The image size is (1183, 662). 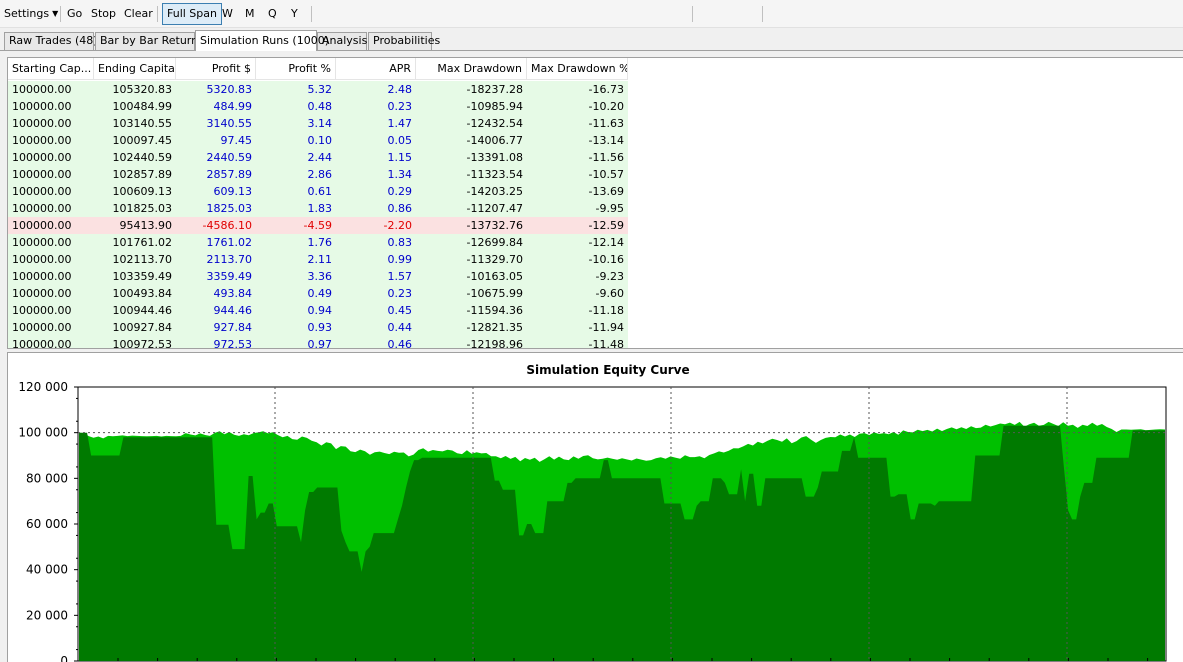 What do you see at coordinates (103, 14) in the screenshot?
I see `stop-button: Stop` at bounding box center [103, 14].